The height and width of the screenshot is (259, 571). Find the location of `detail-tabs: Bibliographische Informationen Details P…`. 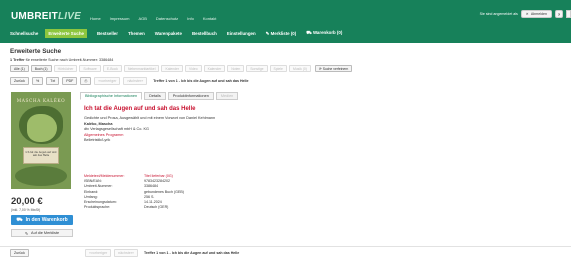

detail-tabs: Bibliographische Informationen Details P… is located at coordinates (159, 96).